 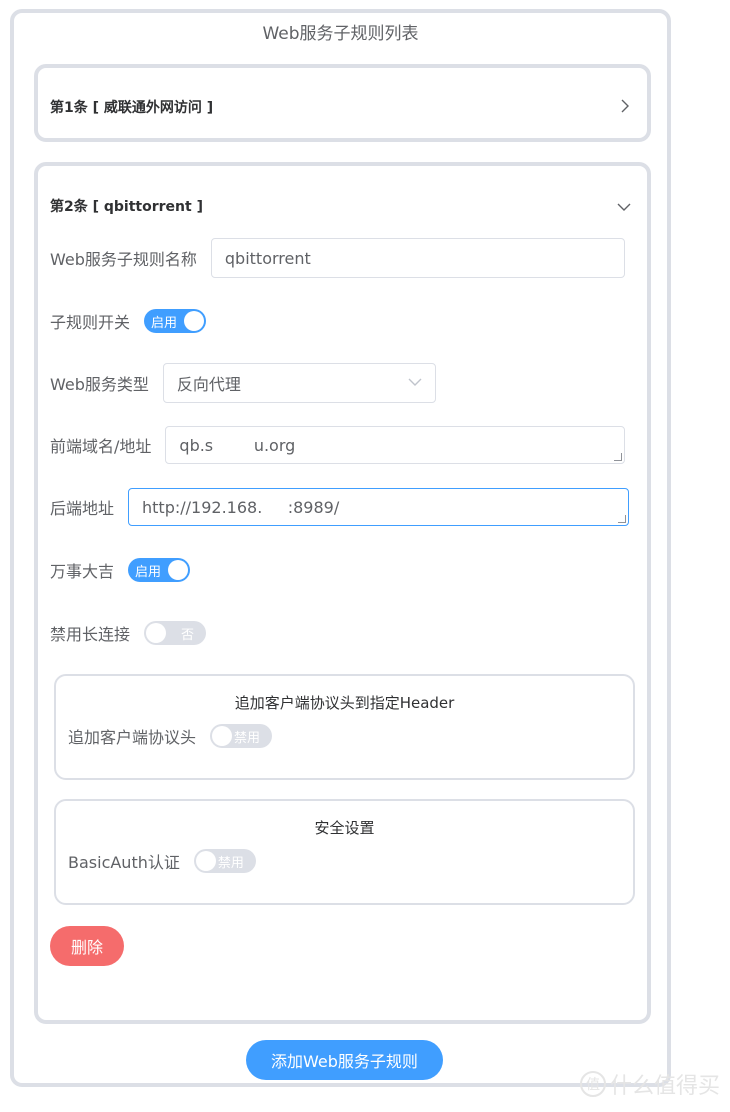 I want to click on backend-row: 后端地址 http://192.168. :8989/, so click(x=340, y=507).